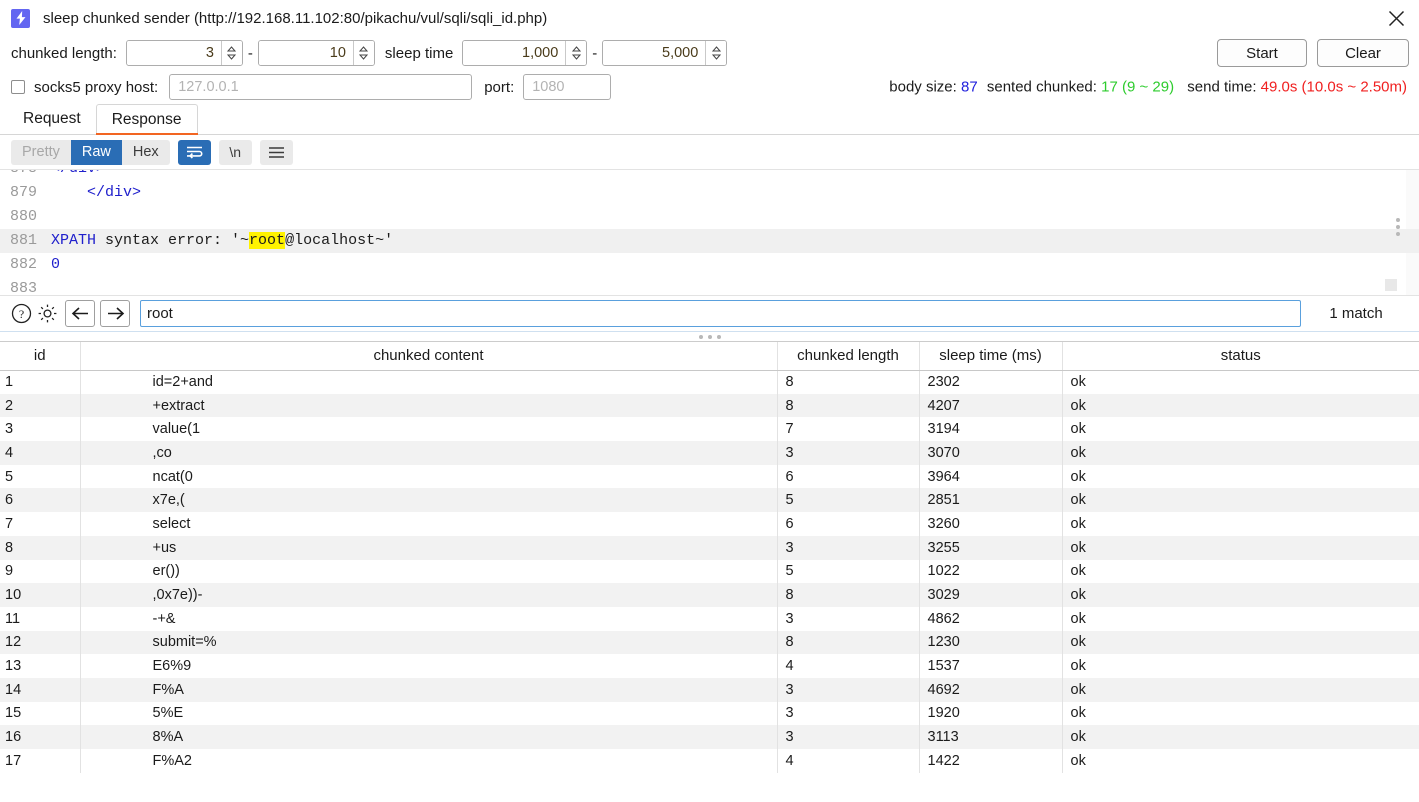 The image size is (1419, 802). What do you see at coordinates (709, 737) in the screenshot?
I see `table-row: 16 8%A 3 3113 ok` at bounding box center [709, 737].